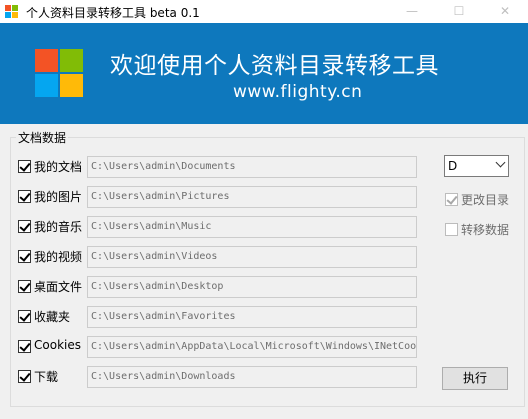 The image size is (528, 419). I want to click on folder-label-desktop: 桌面文件, so click(58, 287).